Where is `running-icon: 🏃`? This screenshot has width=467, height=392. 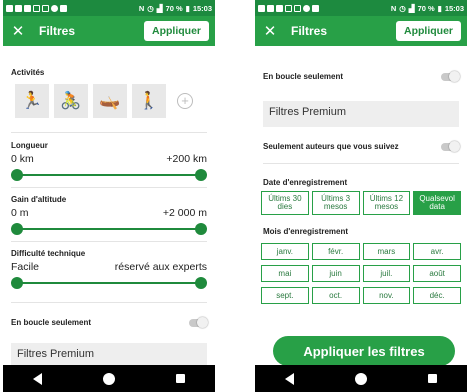 running-icon: 🏃 is located at coordinates (32, 100).